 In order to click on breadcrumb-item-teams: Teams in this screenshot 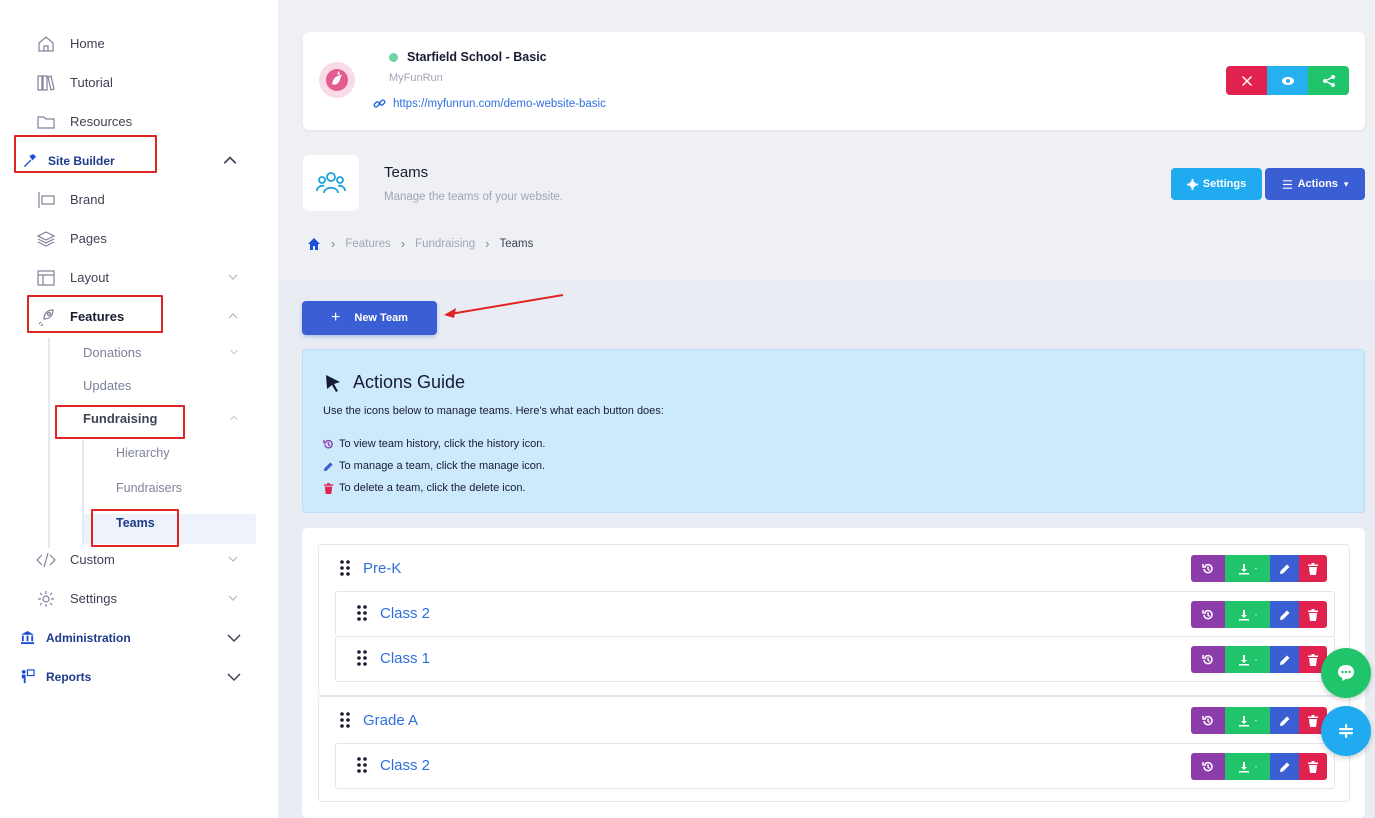, I will do `click(516, 243)`.